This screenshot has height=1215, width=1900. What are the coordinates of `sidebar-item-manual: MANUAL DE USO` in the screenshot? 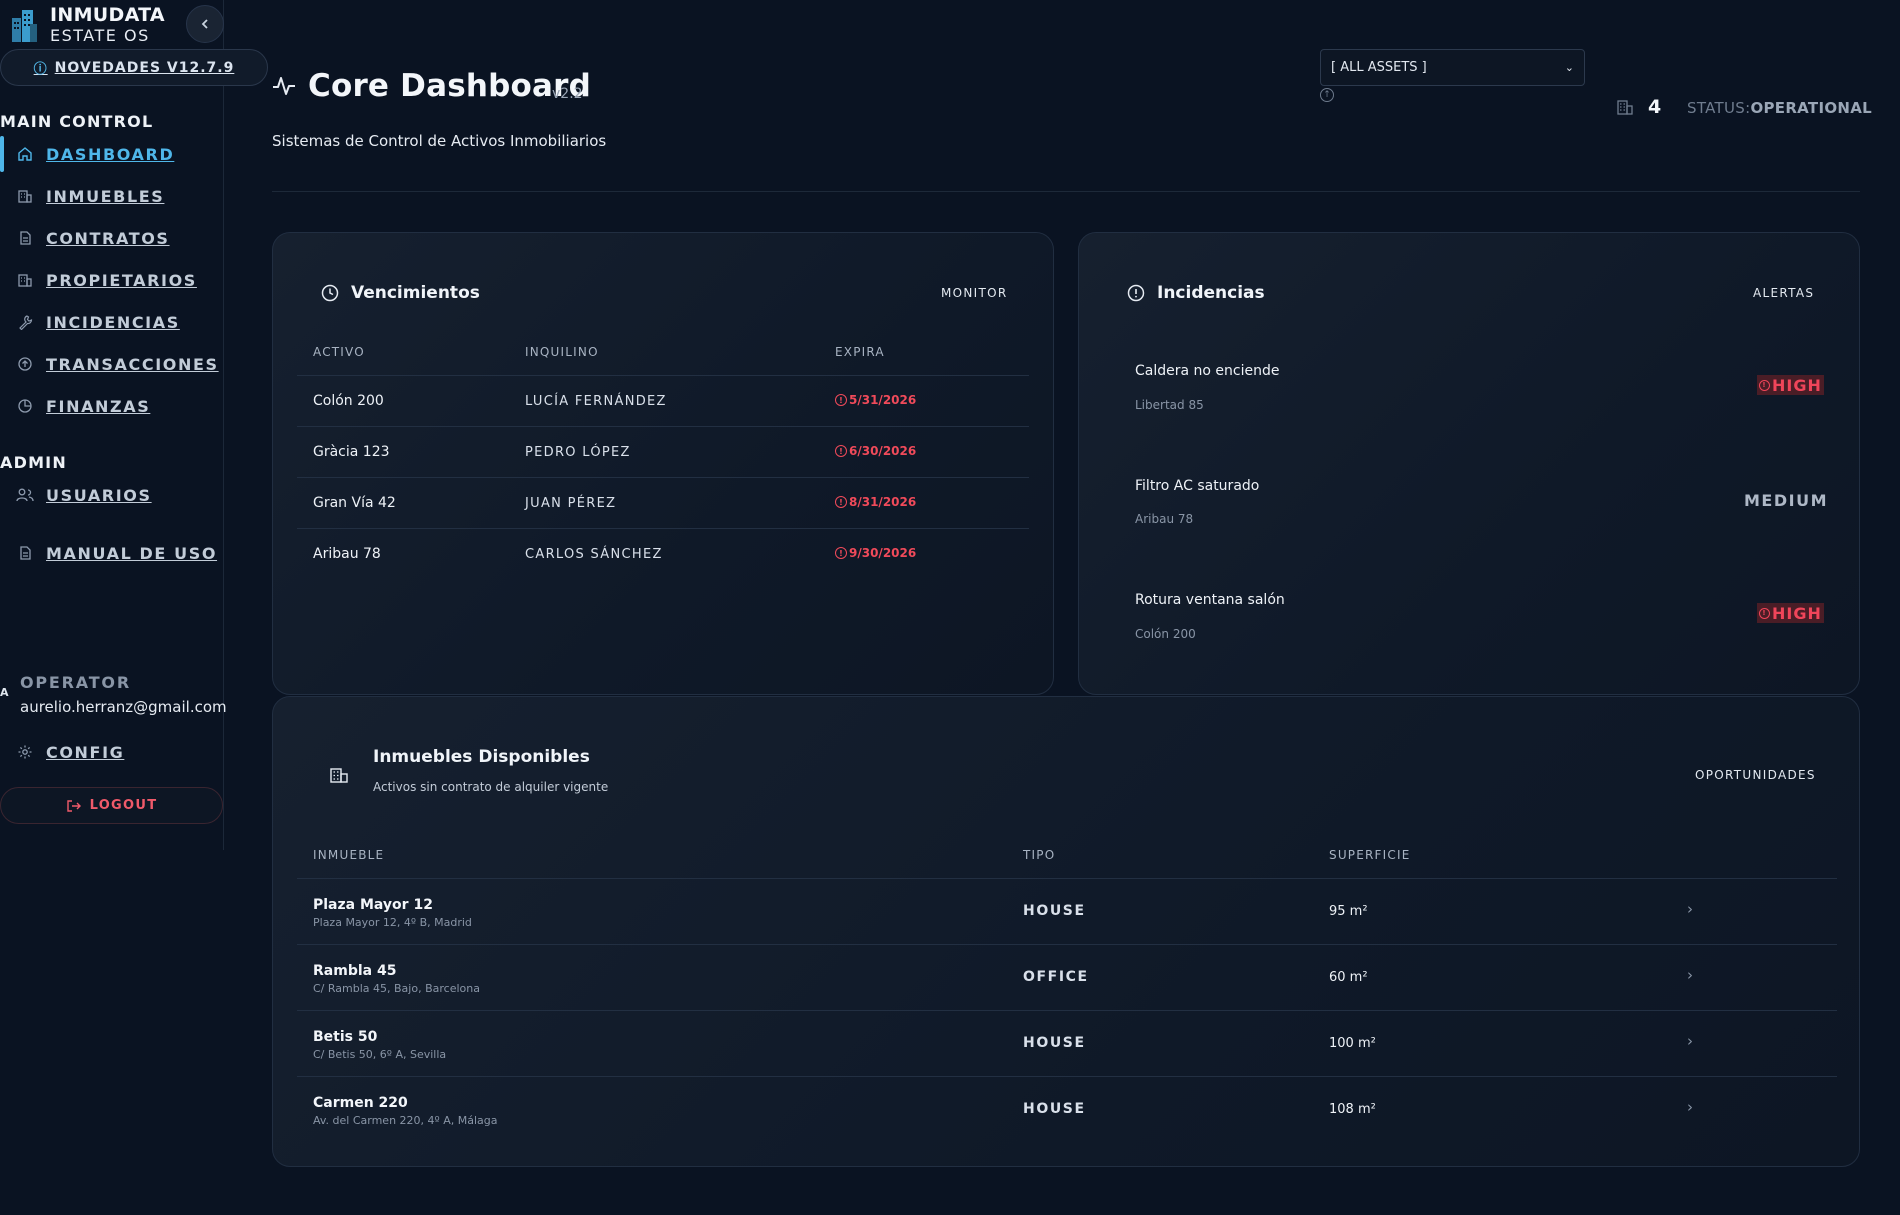 It's located at (112, 553).